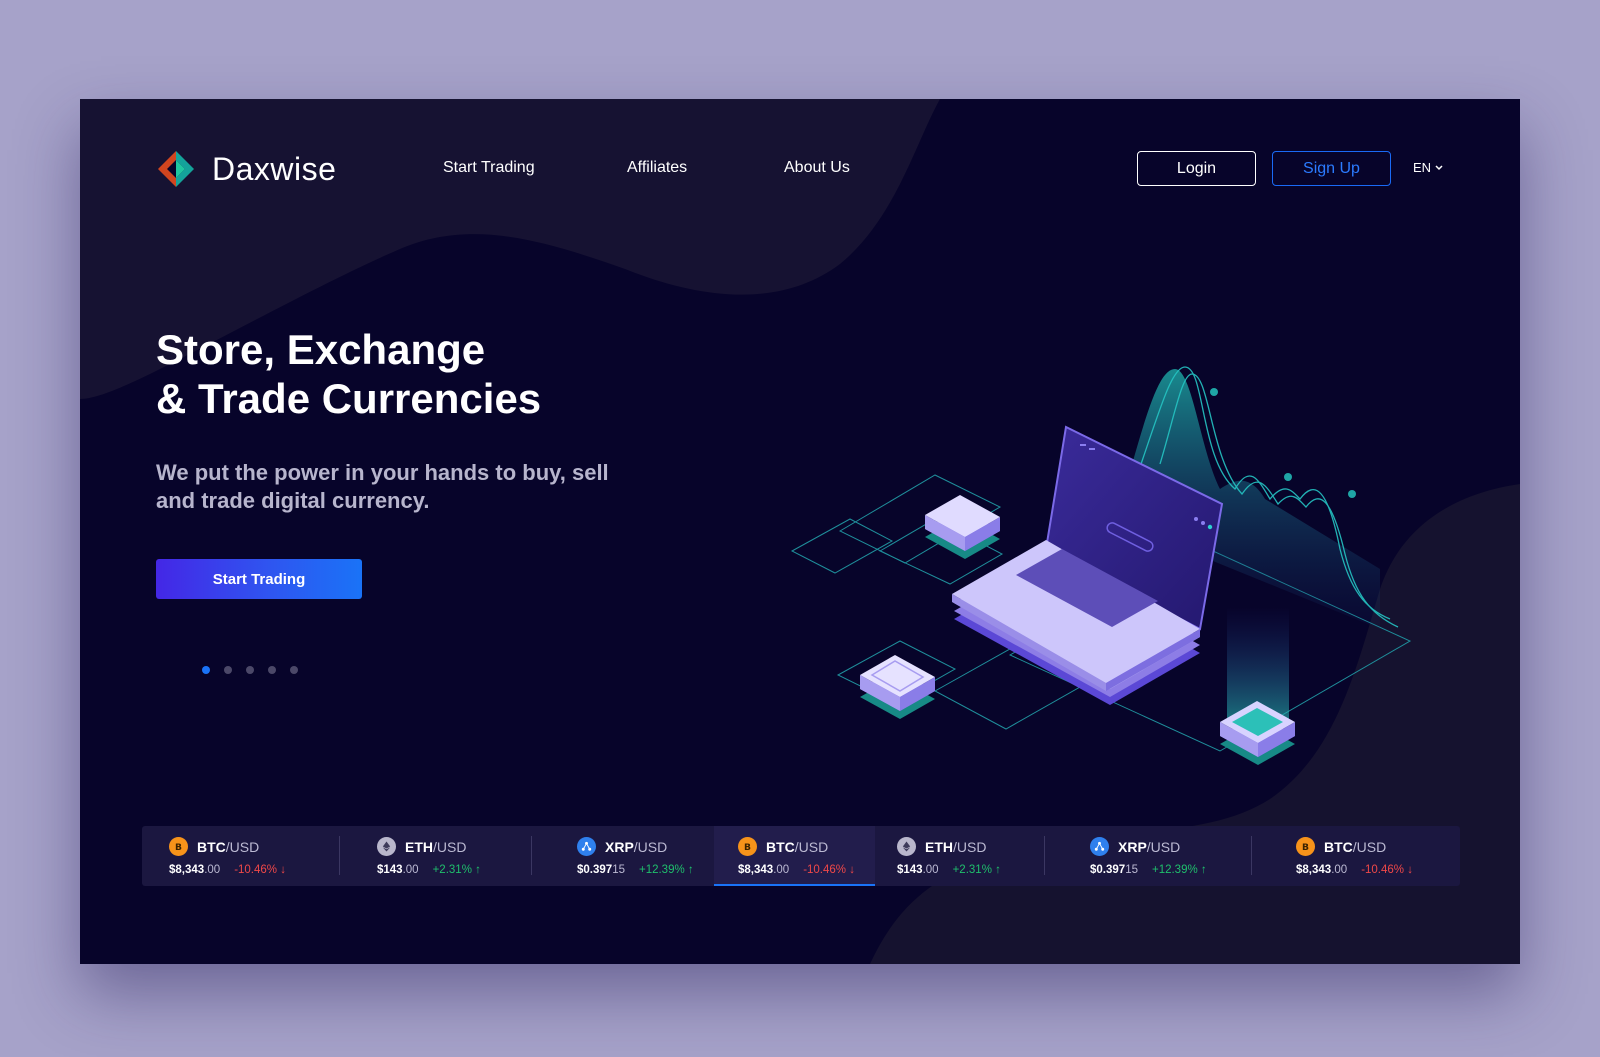 The image size is (1600, 1057). I want to click on ticker-change-value: +2.31%, so click(452, 870).